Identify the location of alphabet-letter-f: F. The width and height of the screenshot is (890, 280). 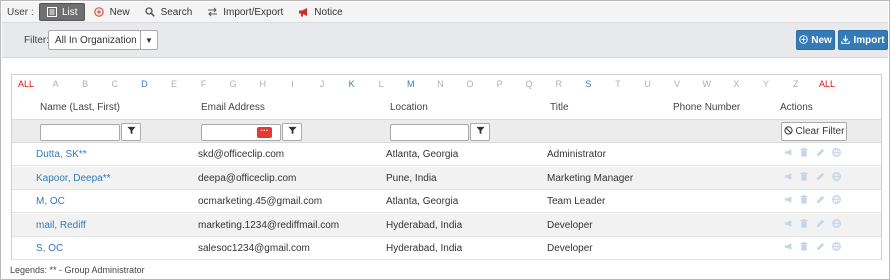
(204, 84).